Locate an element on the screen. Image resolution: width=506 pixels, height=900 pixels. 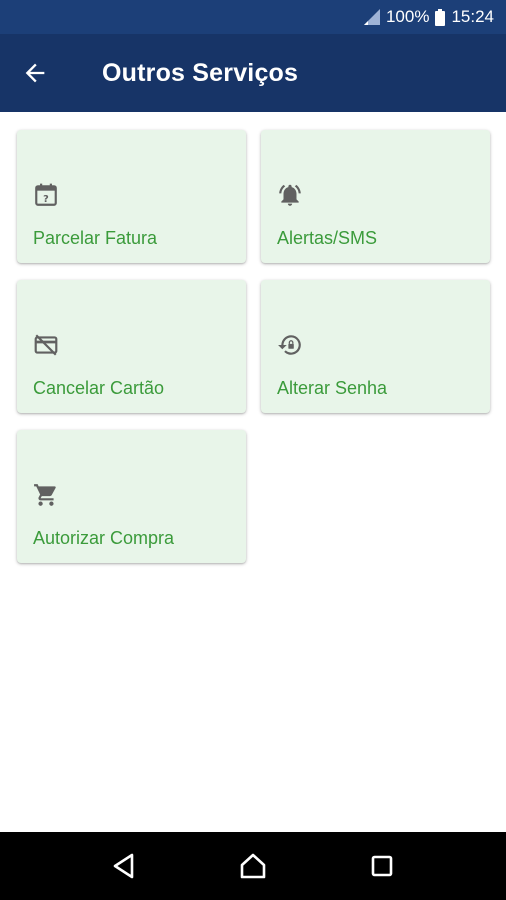
calendar-question-icon: ? is located at coordinates (46, 195).